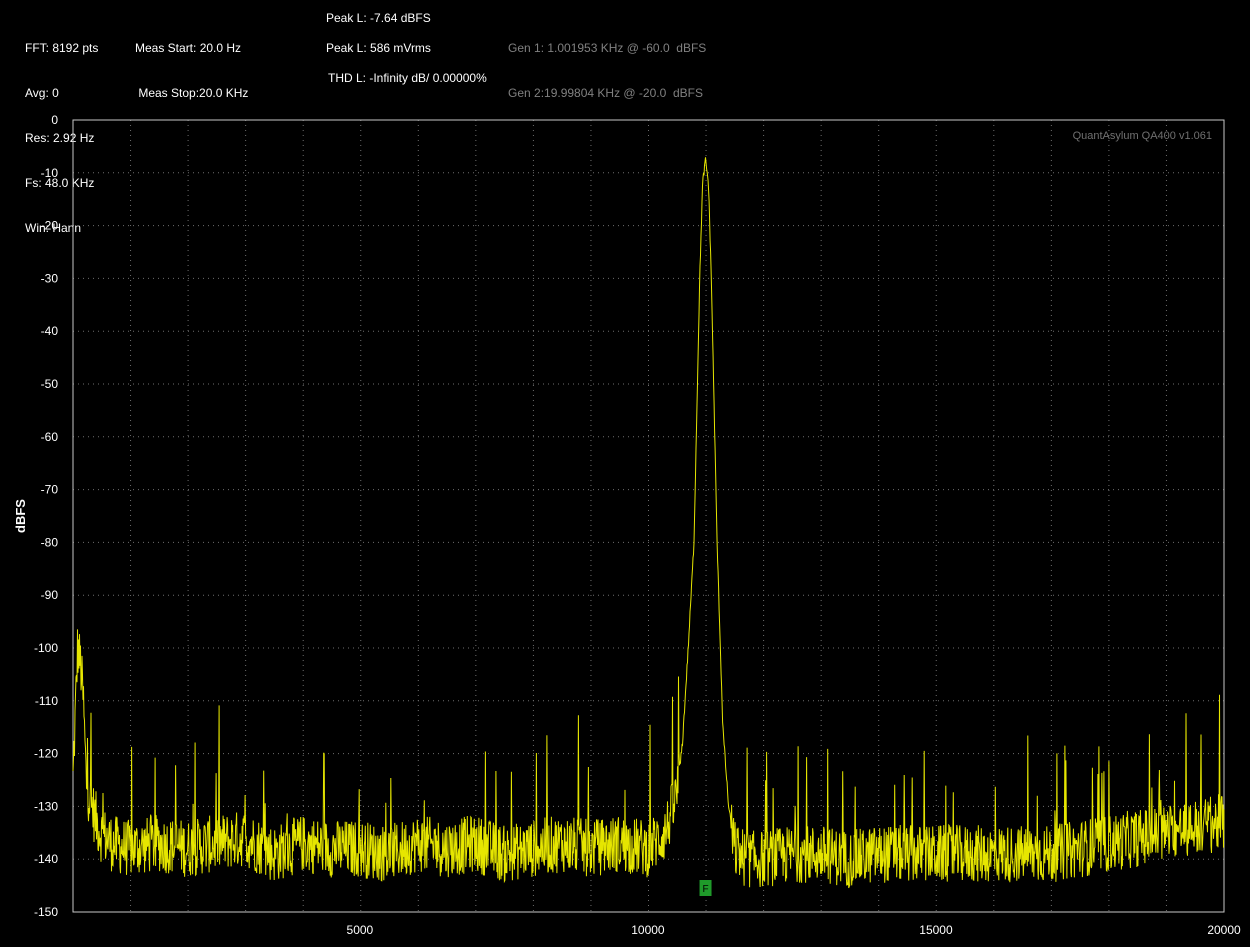 The image size is (1250, 947). I want to click on y-tick-label: -20, so click(50, 226).